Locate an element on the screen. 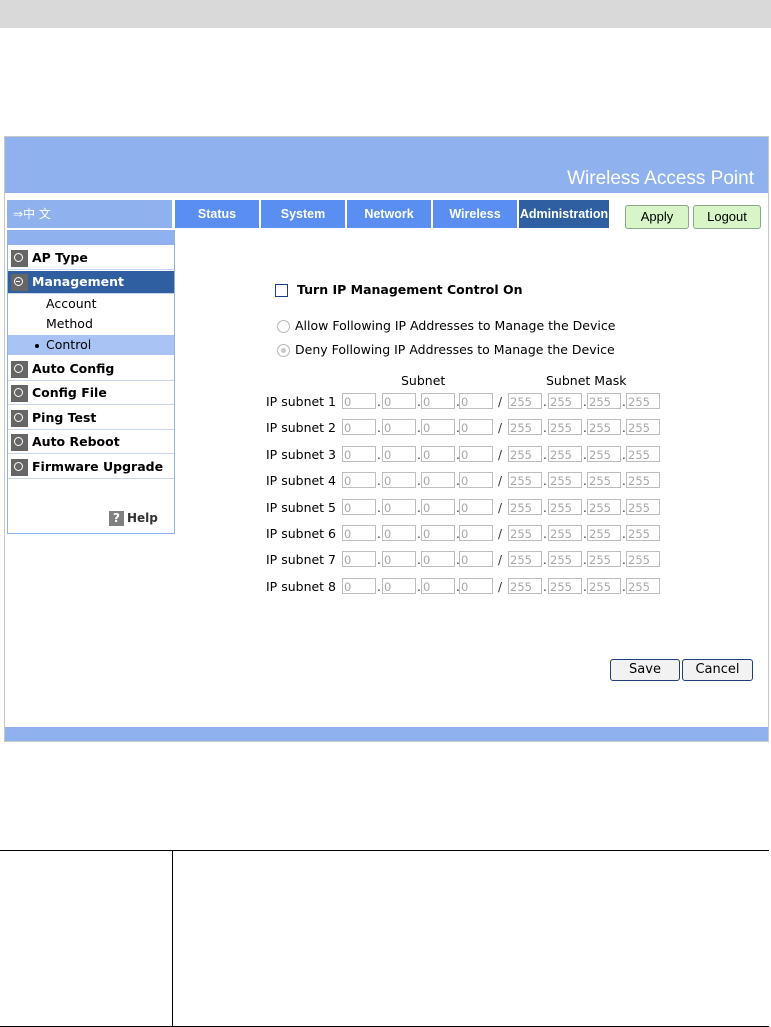 The image size is (771, 1027). sidebar-item-config-file: Config File is located at coordinates (91, 393).